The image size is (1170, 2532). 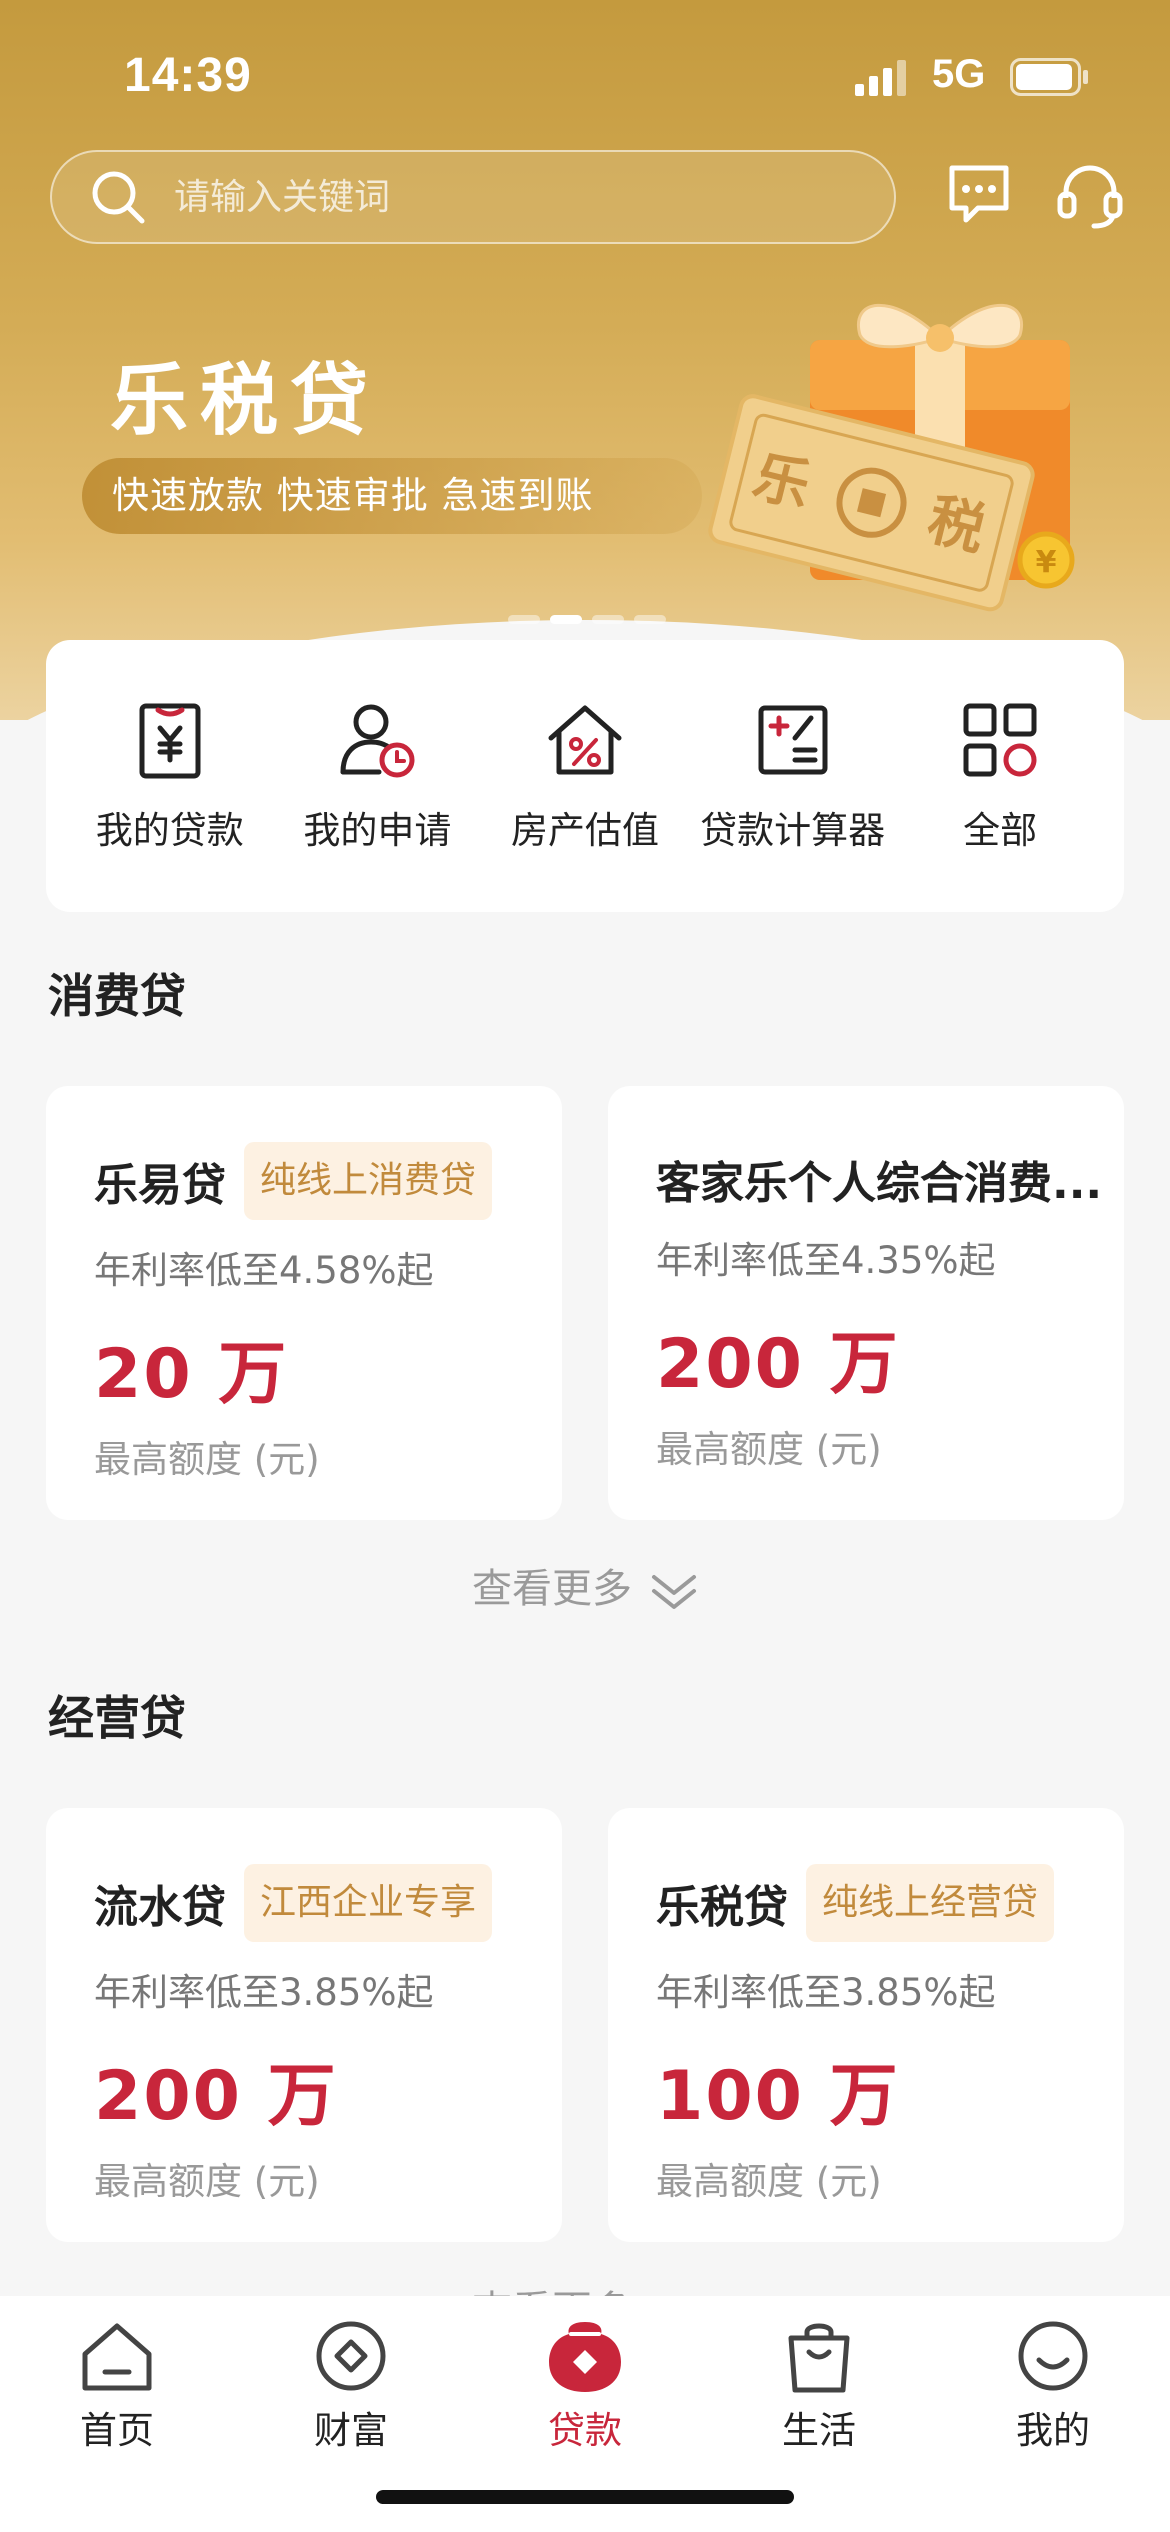 I want to click on chevron-down-icon, so click(x=674, y=1592).